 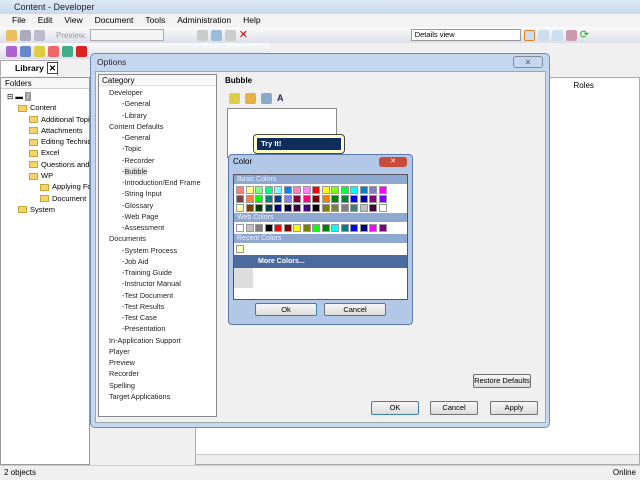 What do you see at coordinates (11, 51) in the screenshot?
I see `new-module-icon` at bounding box center [11, 51].